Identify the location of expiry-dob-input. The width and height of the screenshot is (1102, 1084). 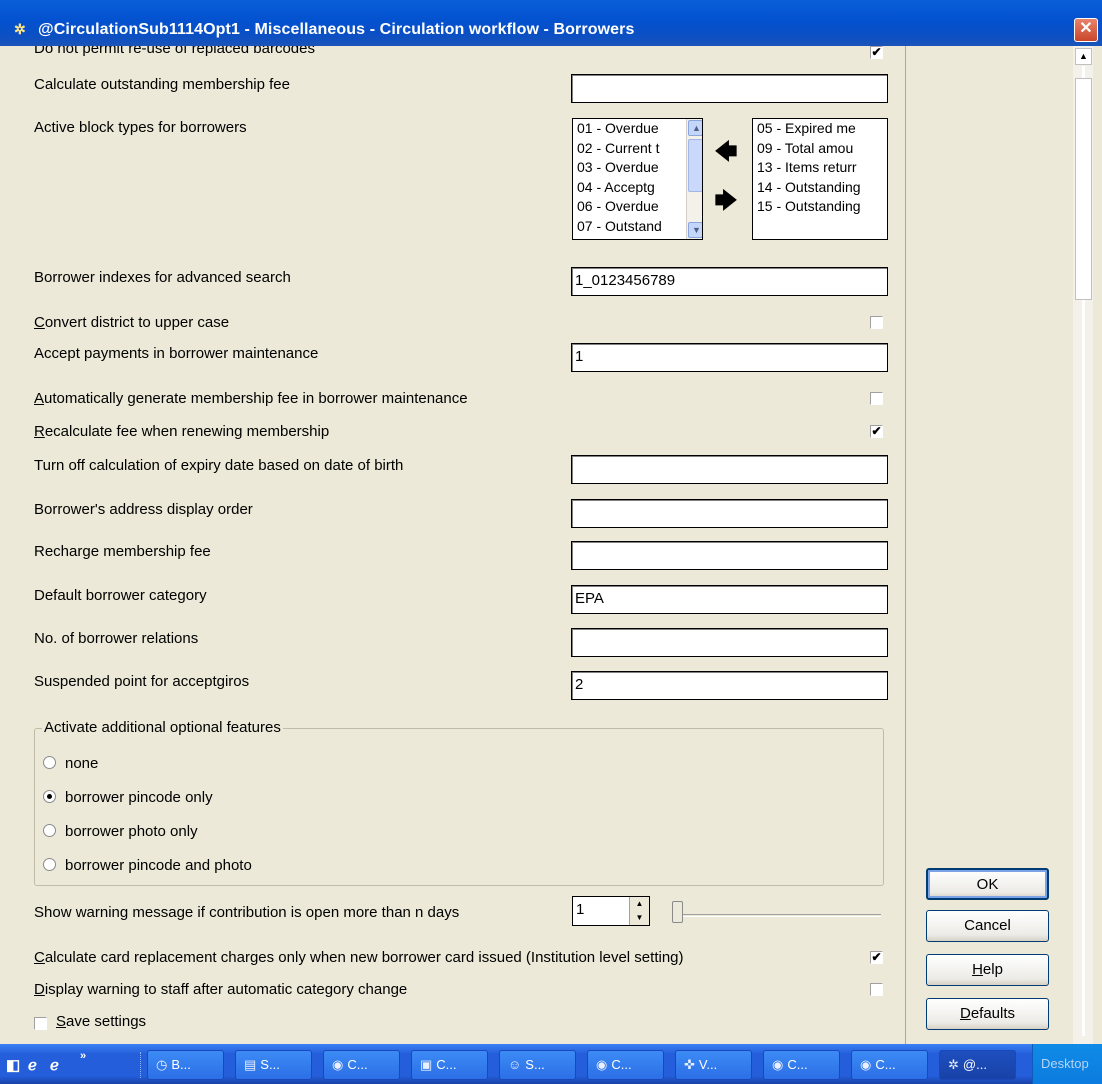
(729, 469).